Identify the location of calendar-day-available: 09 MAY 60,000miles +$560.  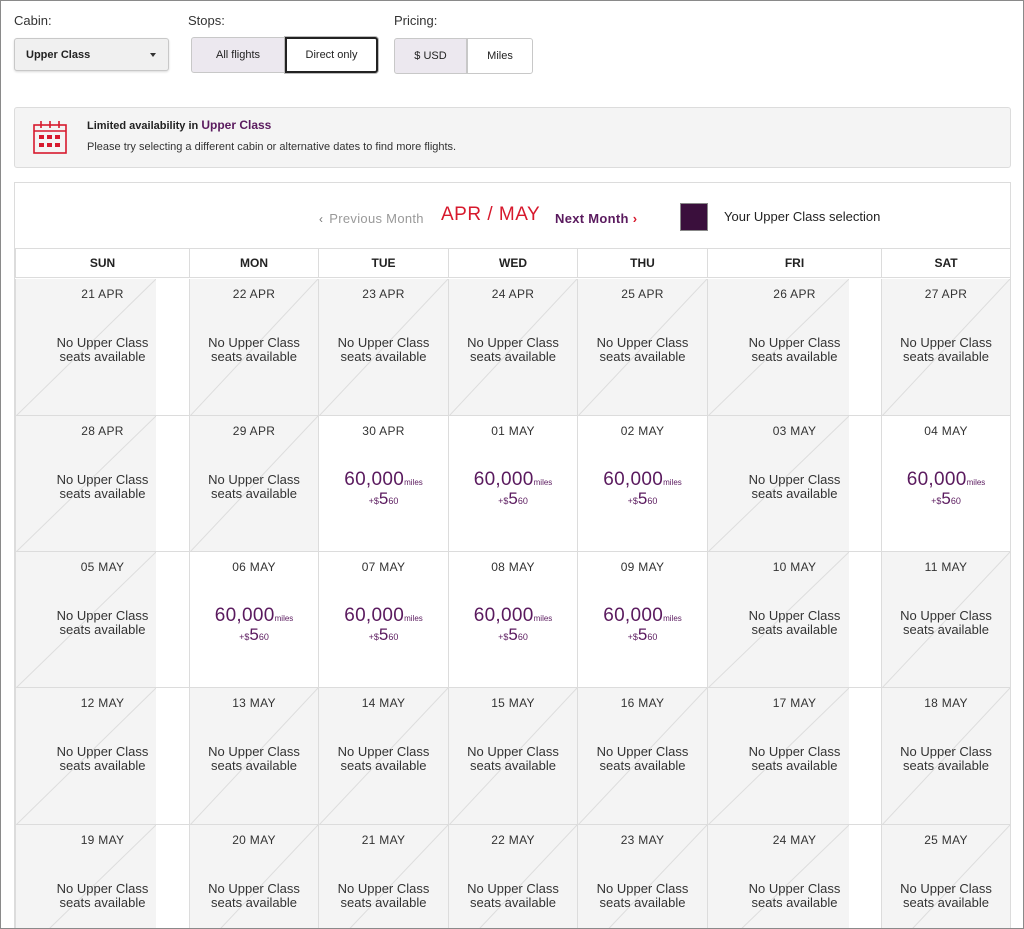
(643, 620).